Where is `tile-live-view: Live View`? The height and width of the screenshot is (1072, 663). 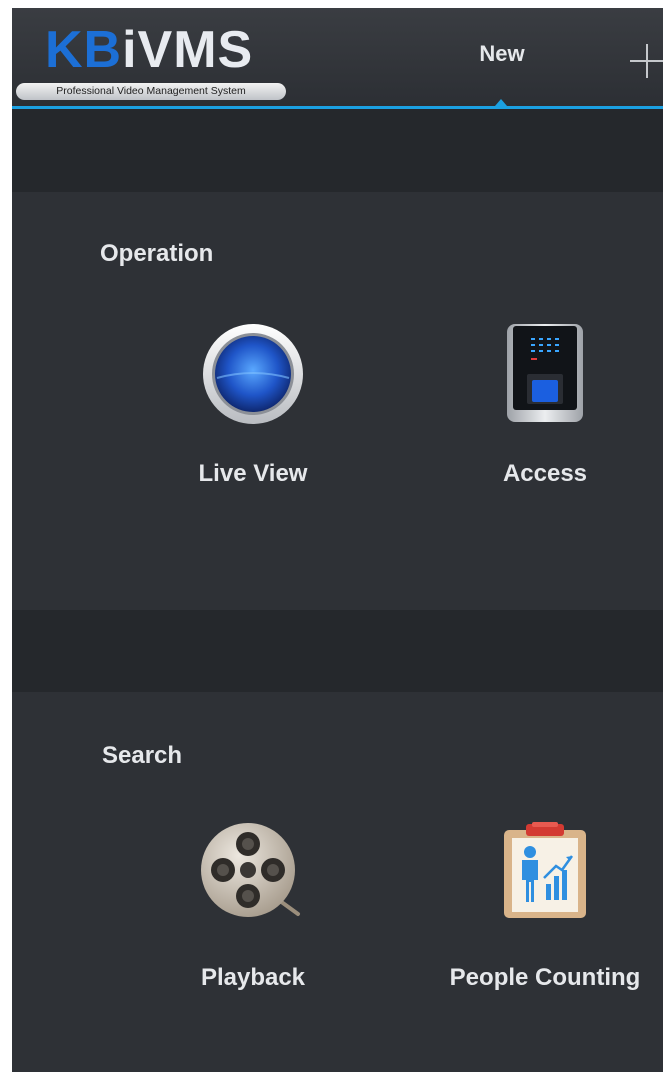
tile-live-view: Live View is located at coordinates (253, 417).